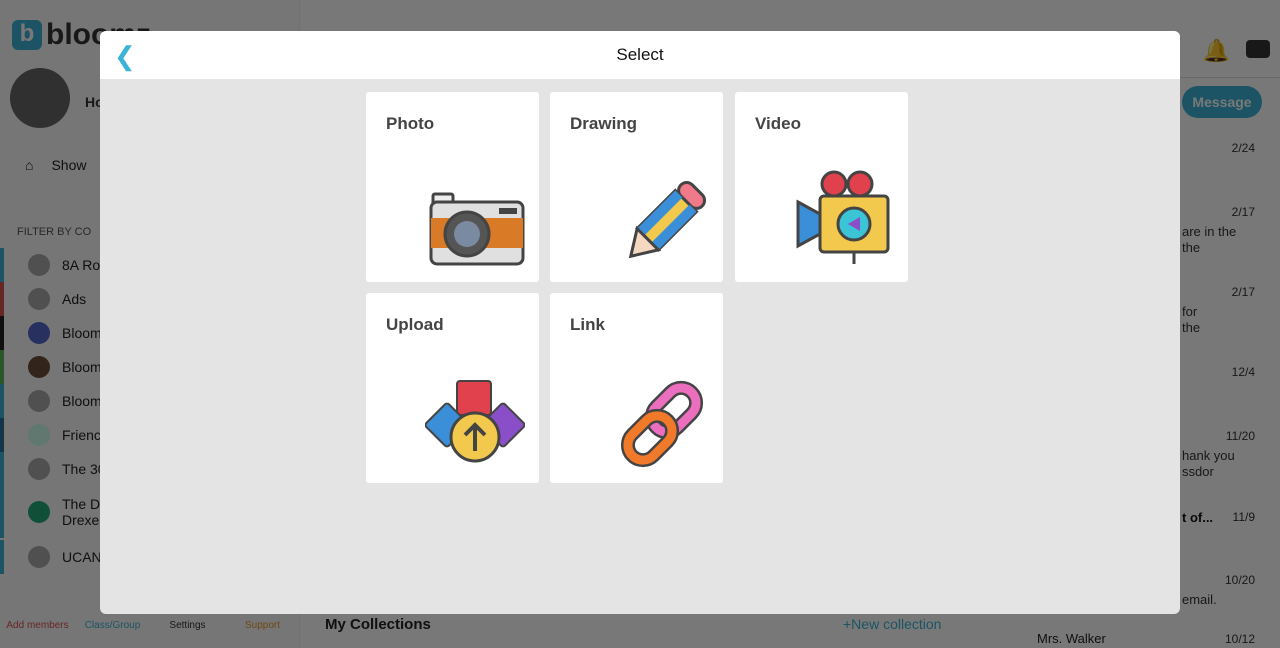 Image resolution: width=1280 pixels, height=648 pixels. I want to click on avatar, so click(40, 98).